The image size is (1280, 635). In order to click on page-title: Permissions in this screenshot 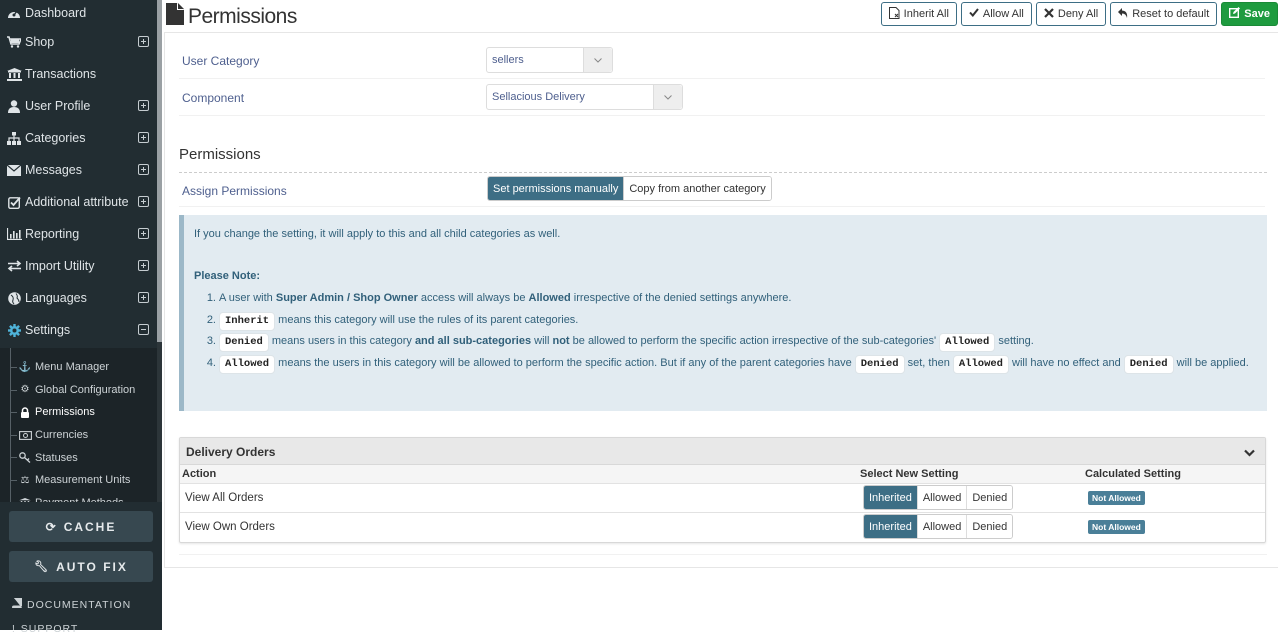, I will do `click(231, 17)`.